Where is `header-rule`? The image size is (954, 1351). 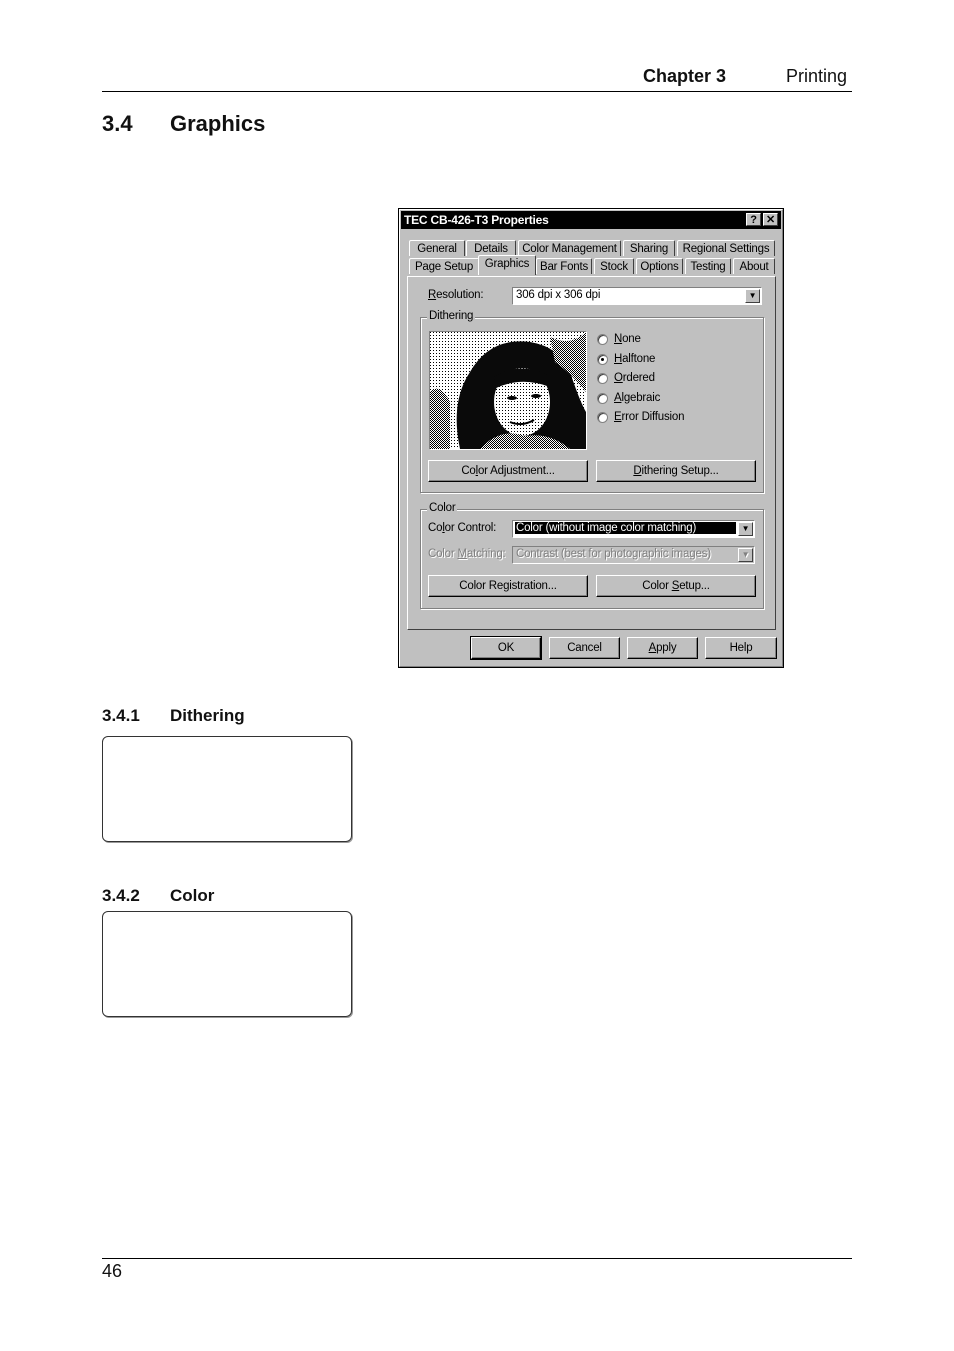 header-rule is located at coordinates (477, 91).